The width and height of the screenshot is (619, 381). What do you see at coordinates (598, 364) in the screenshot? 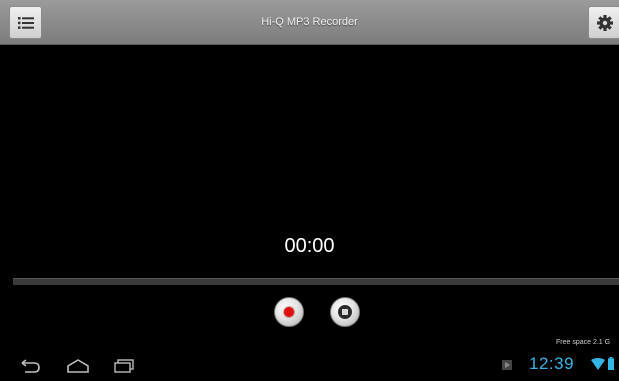
I see `wifi-icon` at bounding box center [598, 364].